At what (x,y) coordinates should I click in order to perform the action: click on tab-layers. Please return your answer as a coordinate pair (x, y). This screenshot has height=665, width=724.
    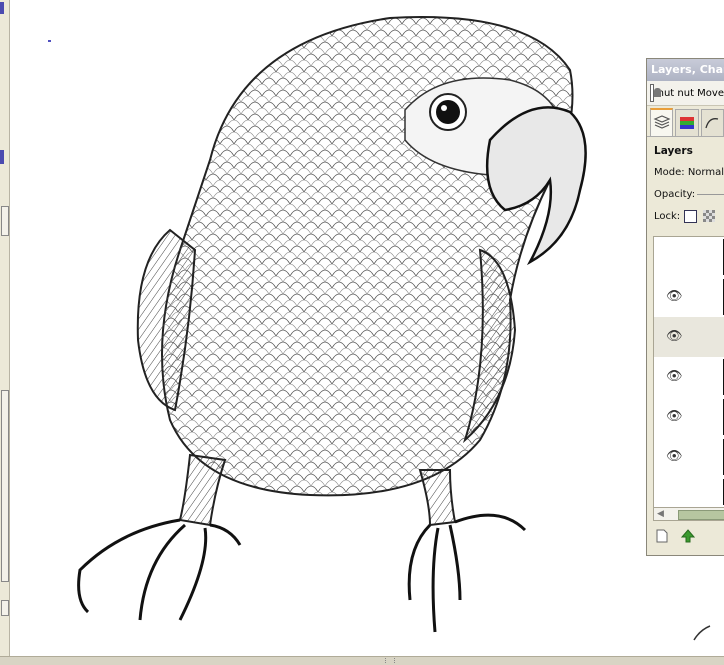
    Looking at the image, I should click on (662, 122).